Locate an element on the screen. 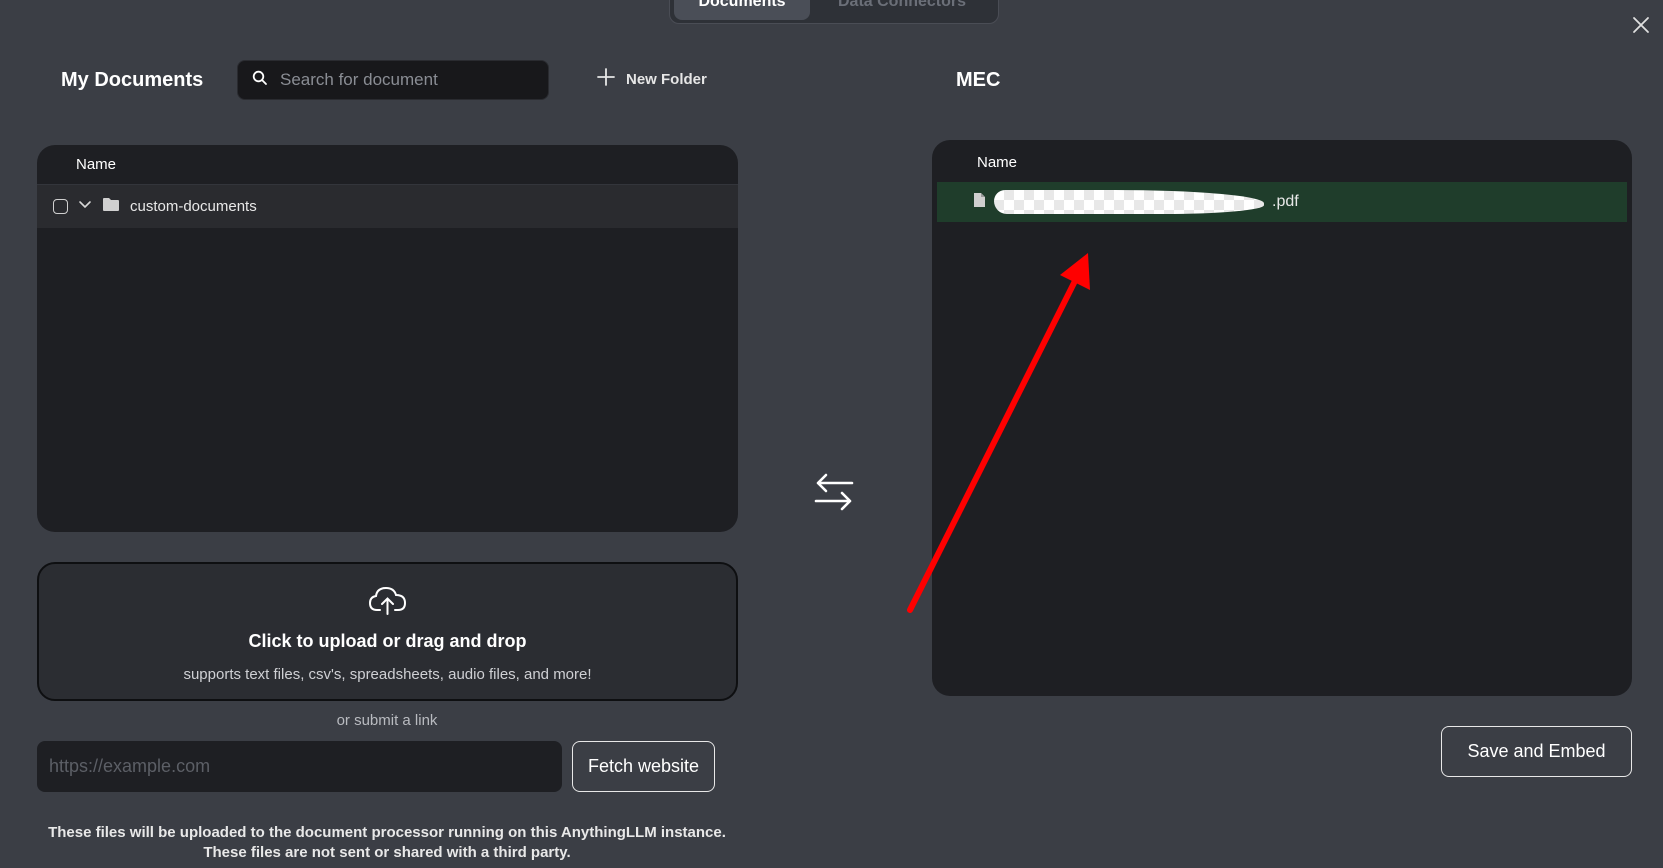 This screenshot has width=1663, height=868. search-input is located at coordinates (410, 80).